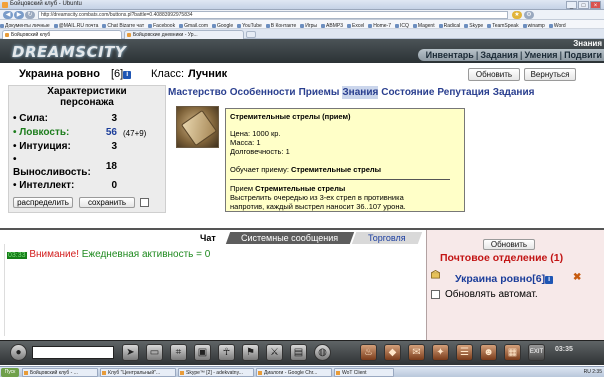 The image size is (604, 377). I want to click on chest-icon: ▦, so click(512, 352).